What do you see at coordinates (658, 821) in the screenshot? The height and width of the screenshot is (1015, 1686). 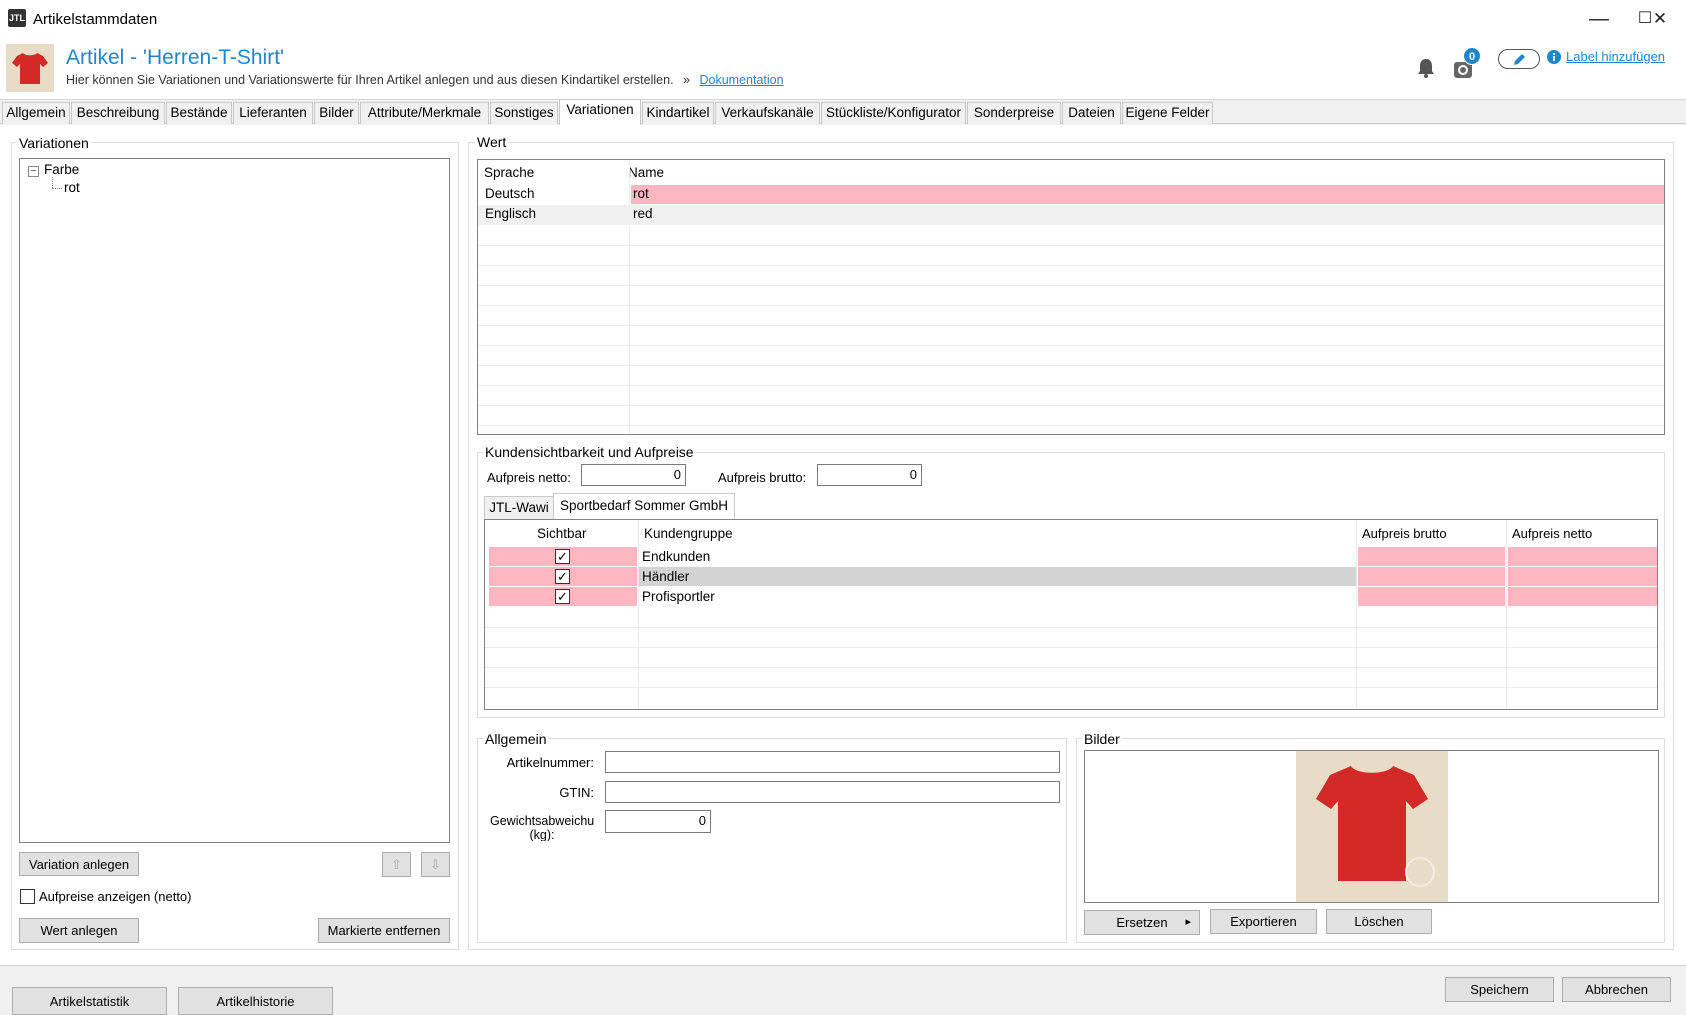 I see `gewicht-input: 0` at bounding box center [658, 821].